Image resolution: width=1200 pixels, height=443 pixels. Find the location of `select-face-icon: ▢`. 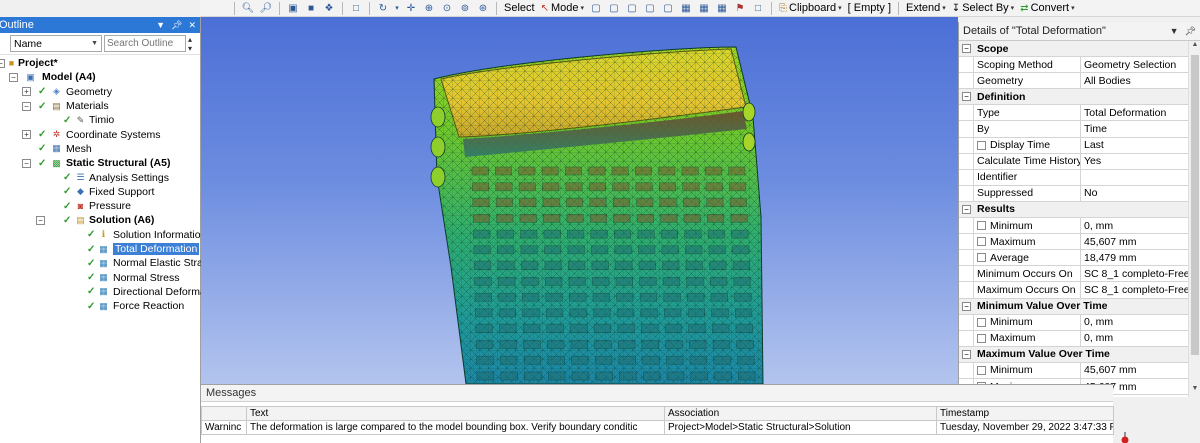

select-face-icon: ▢ is located at coordinates (632, 8).